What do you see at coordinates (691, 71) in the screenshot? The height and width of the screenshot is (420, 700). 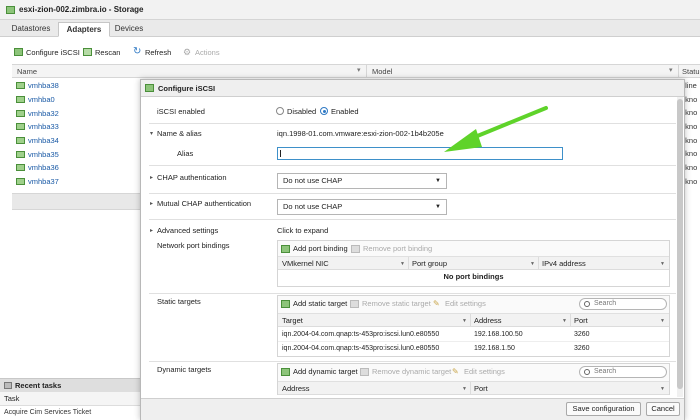 I see `column-status: Statu` at bounding box center [691, 71].